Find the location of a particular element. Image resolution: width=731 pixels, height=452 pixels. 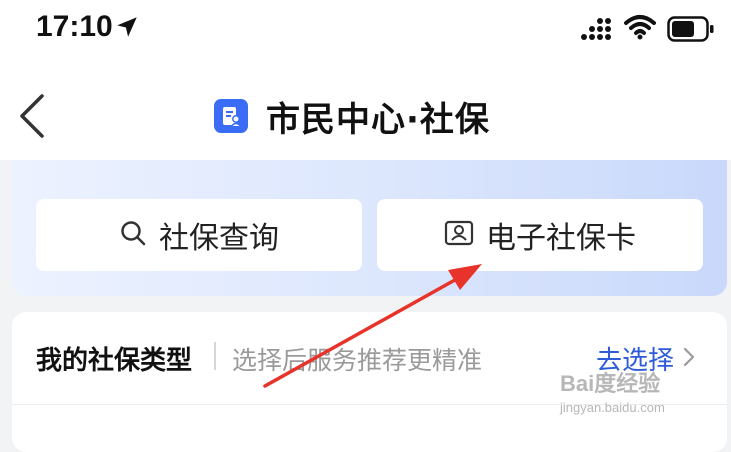

cellular-signal-icon is located at coordinates (597, 32).